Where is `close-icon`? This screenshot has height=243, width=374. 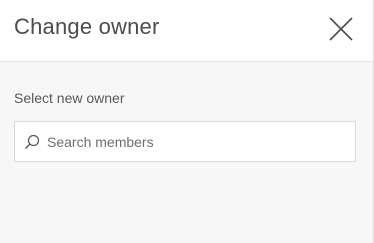 close-icon is located at coordinates (341, 29).